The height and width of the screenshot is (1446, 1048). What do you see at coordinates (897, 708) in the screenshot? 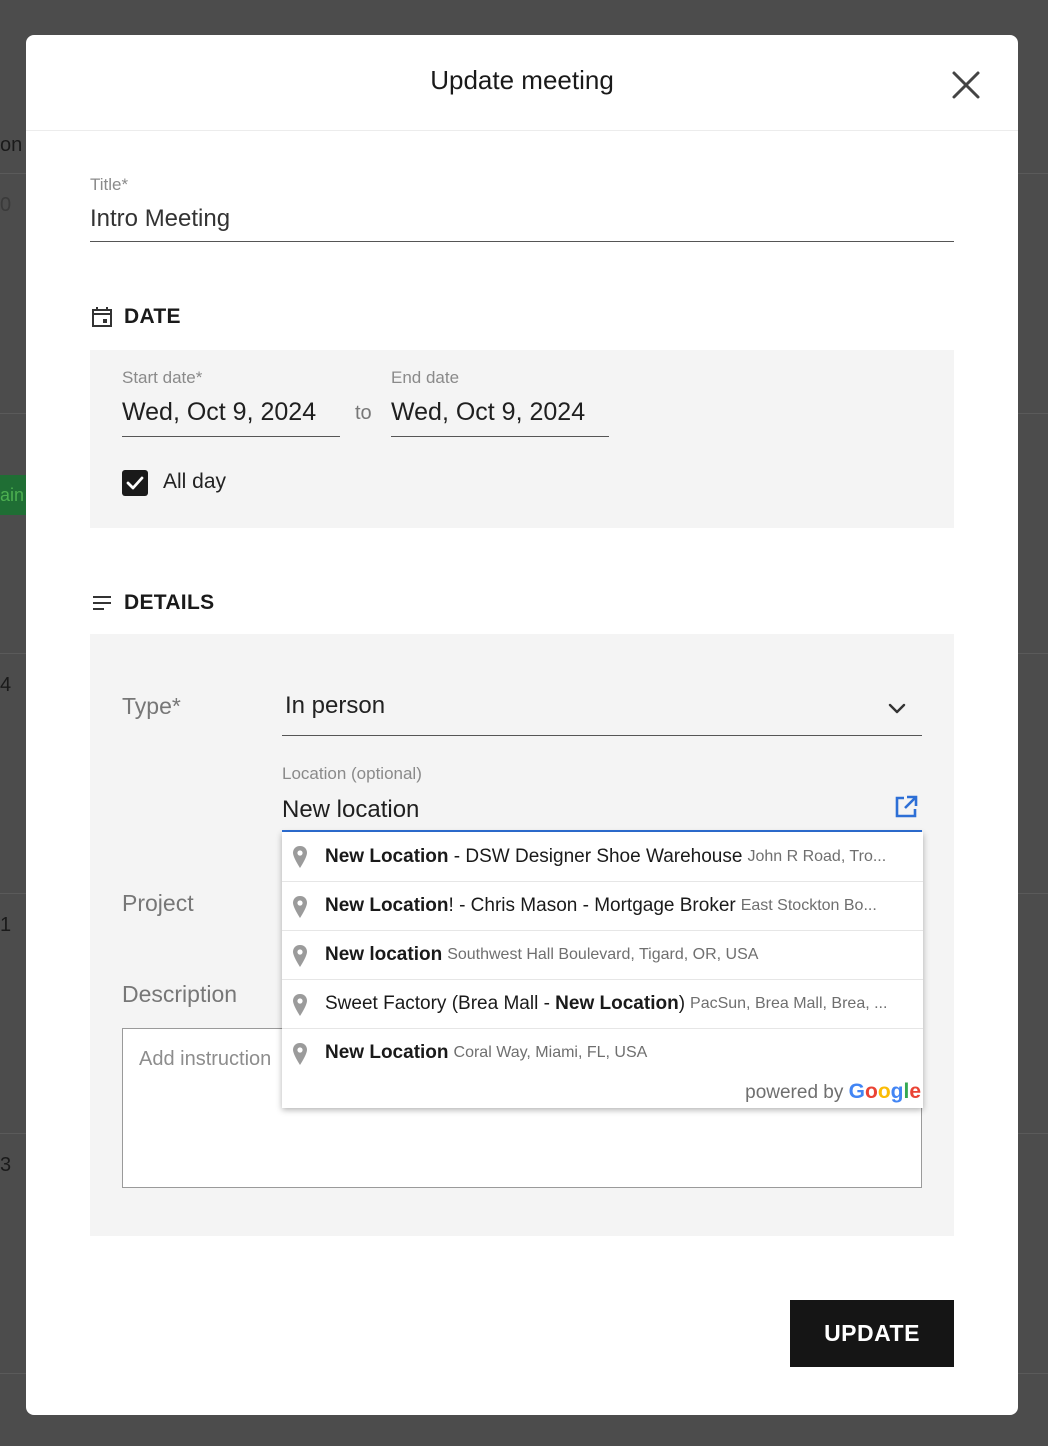
I see `chevron-down-icon` at bounding box center [897, 708].